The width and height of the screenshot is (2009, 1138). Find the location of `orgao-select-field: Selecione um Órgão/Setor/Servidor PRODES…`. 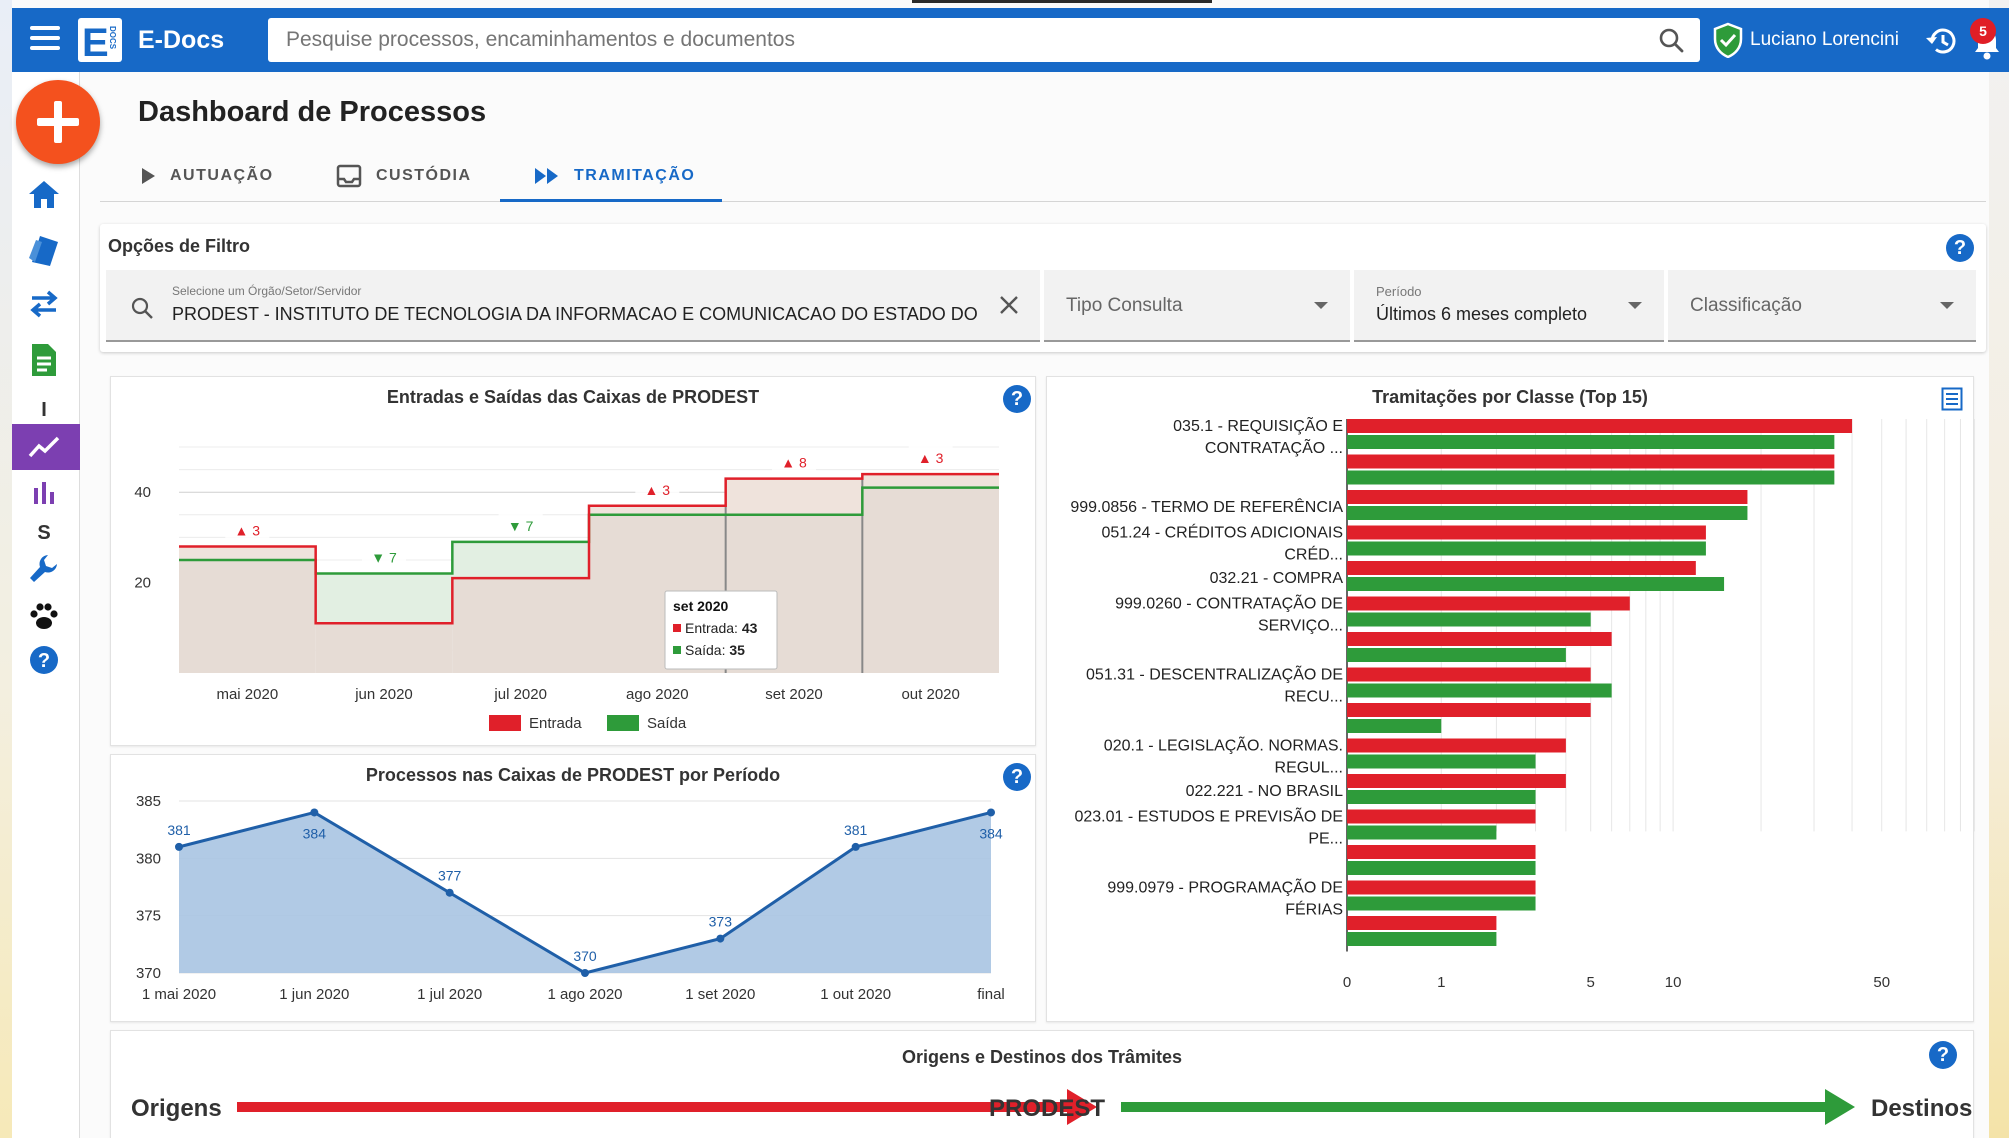

orgao-select-field: Selecione um Órgão/Setor/Servidor PRODES… is located at coordinates (573, 306).